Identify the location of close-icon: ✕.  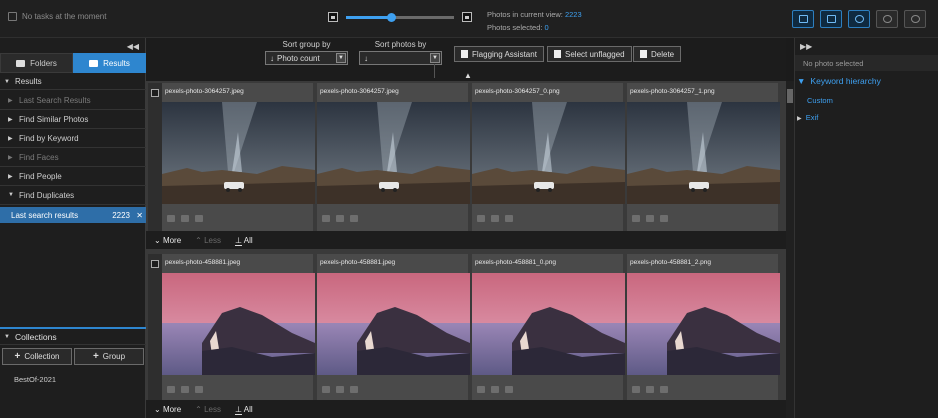
(139, 215).